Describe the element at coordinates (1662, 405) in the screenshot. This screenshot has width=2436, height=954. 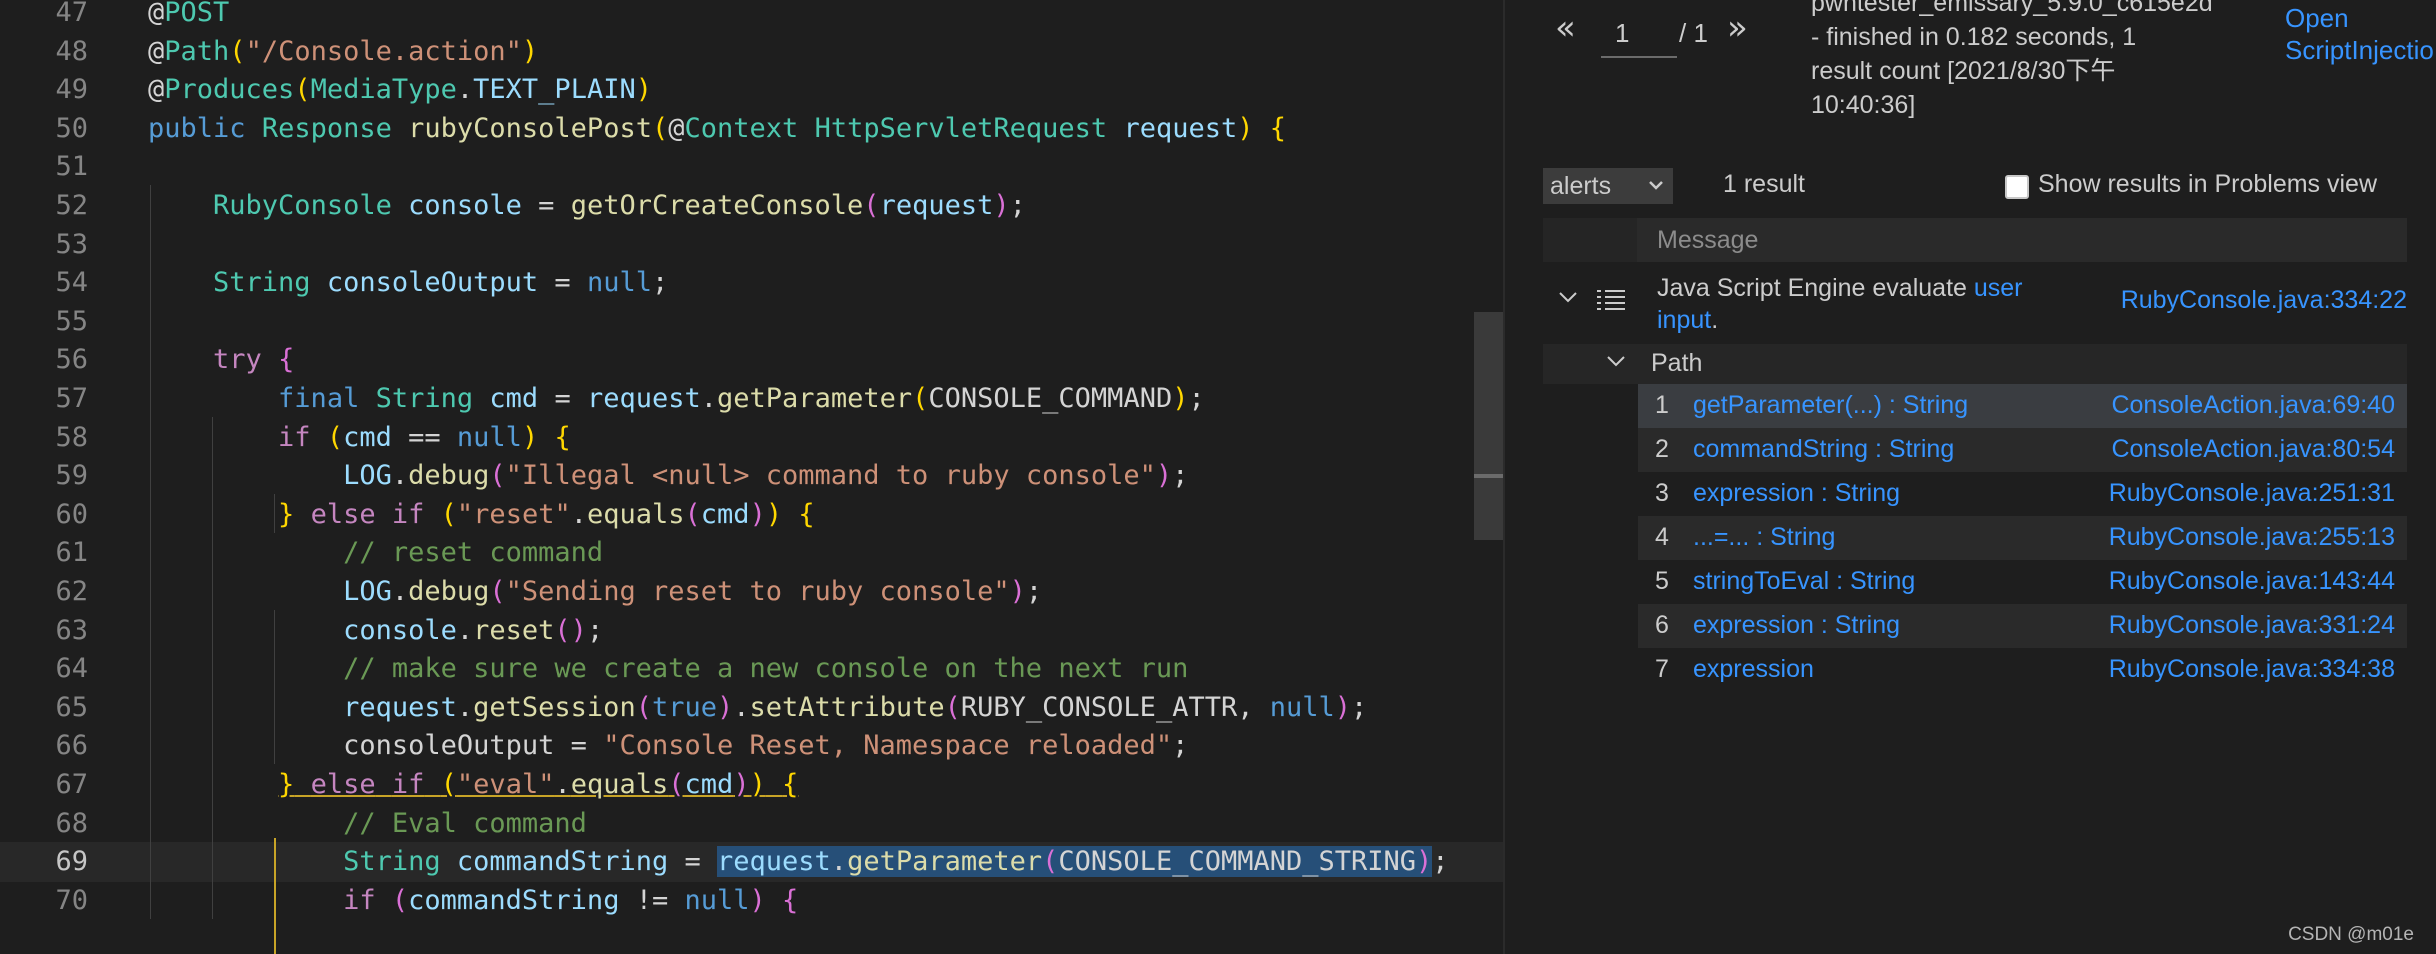
I see `path-step-number: 1` at that location.